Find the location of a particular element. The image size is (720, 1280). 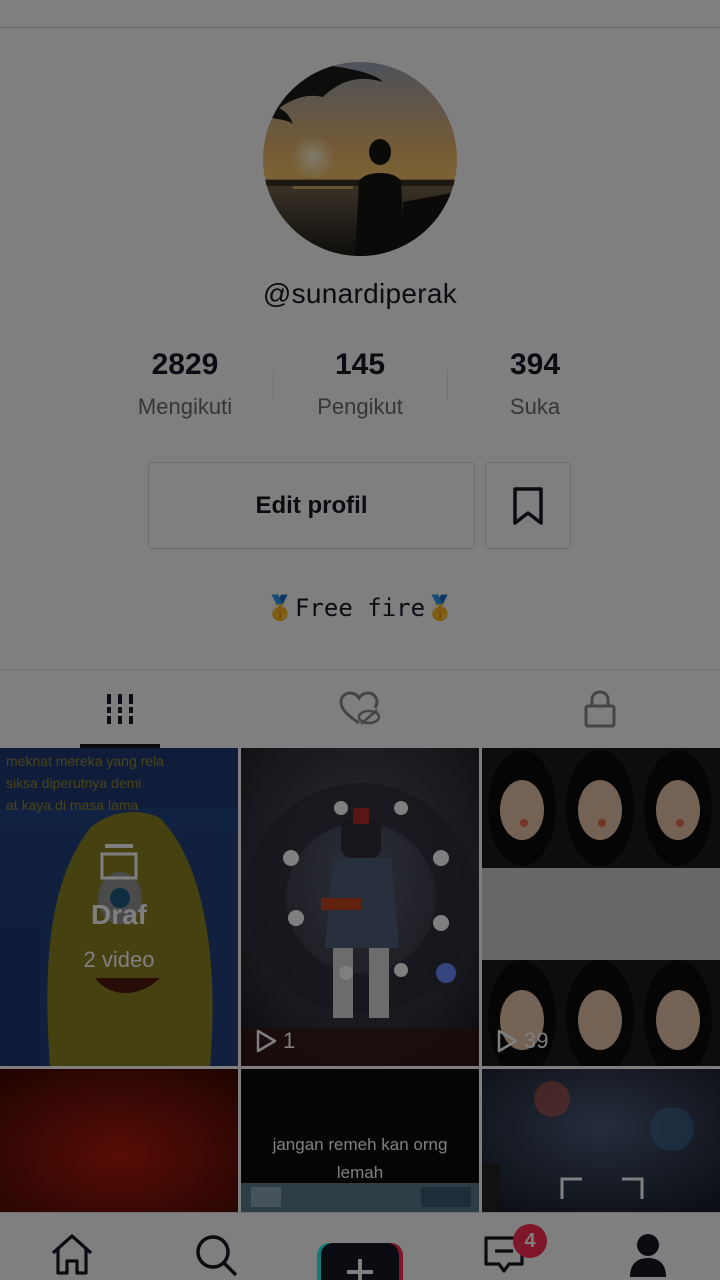

avatar is located at coordinates (360, 159).